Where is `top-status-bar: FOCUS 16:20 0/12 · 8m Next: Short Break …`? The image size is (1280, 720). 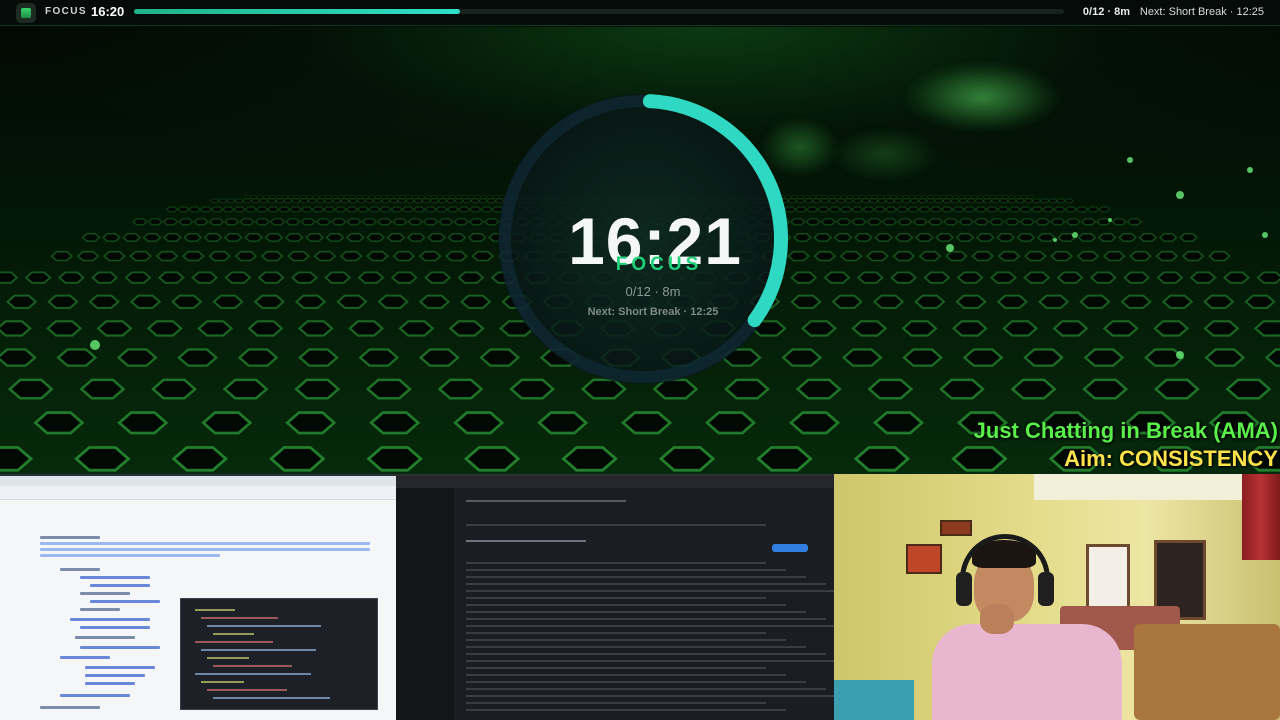 top-status-bar: FOCUS 16:20 0/12 · 8m Next: Short Break … is located at coordinates (640, 13).